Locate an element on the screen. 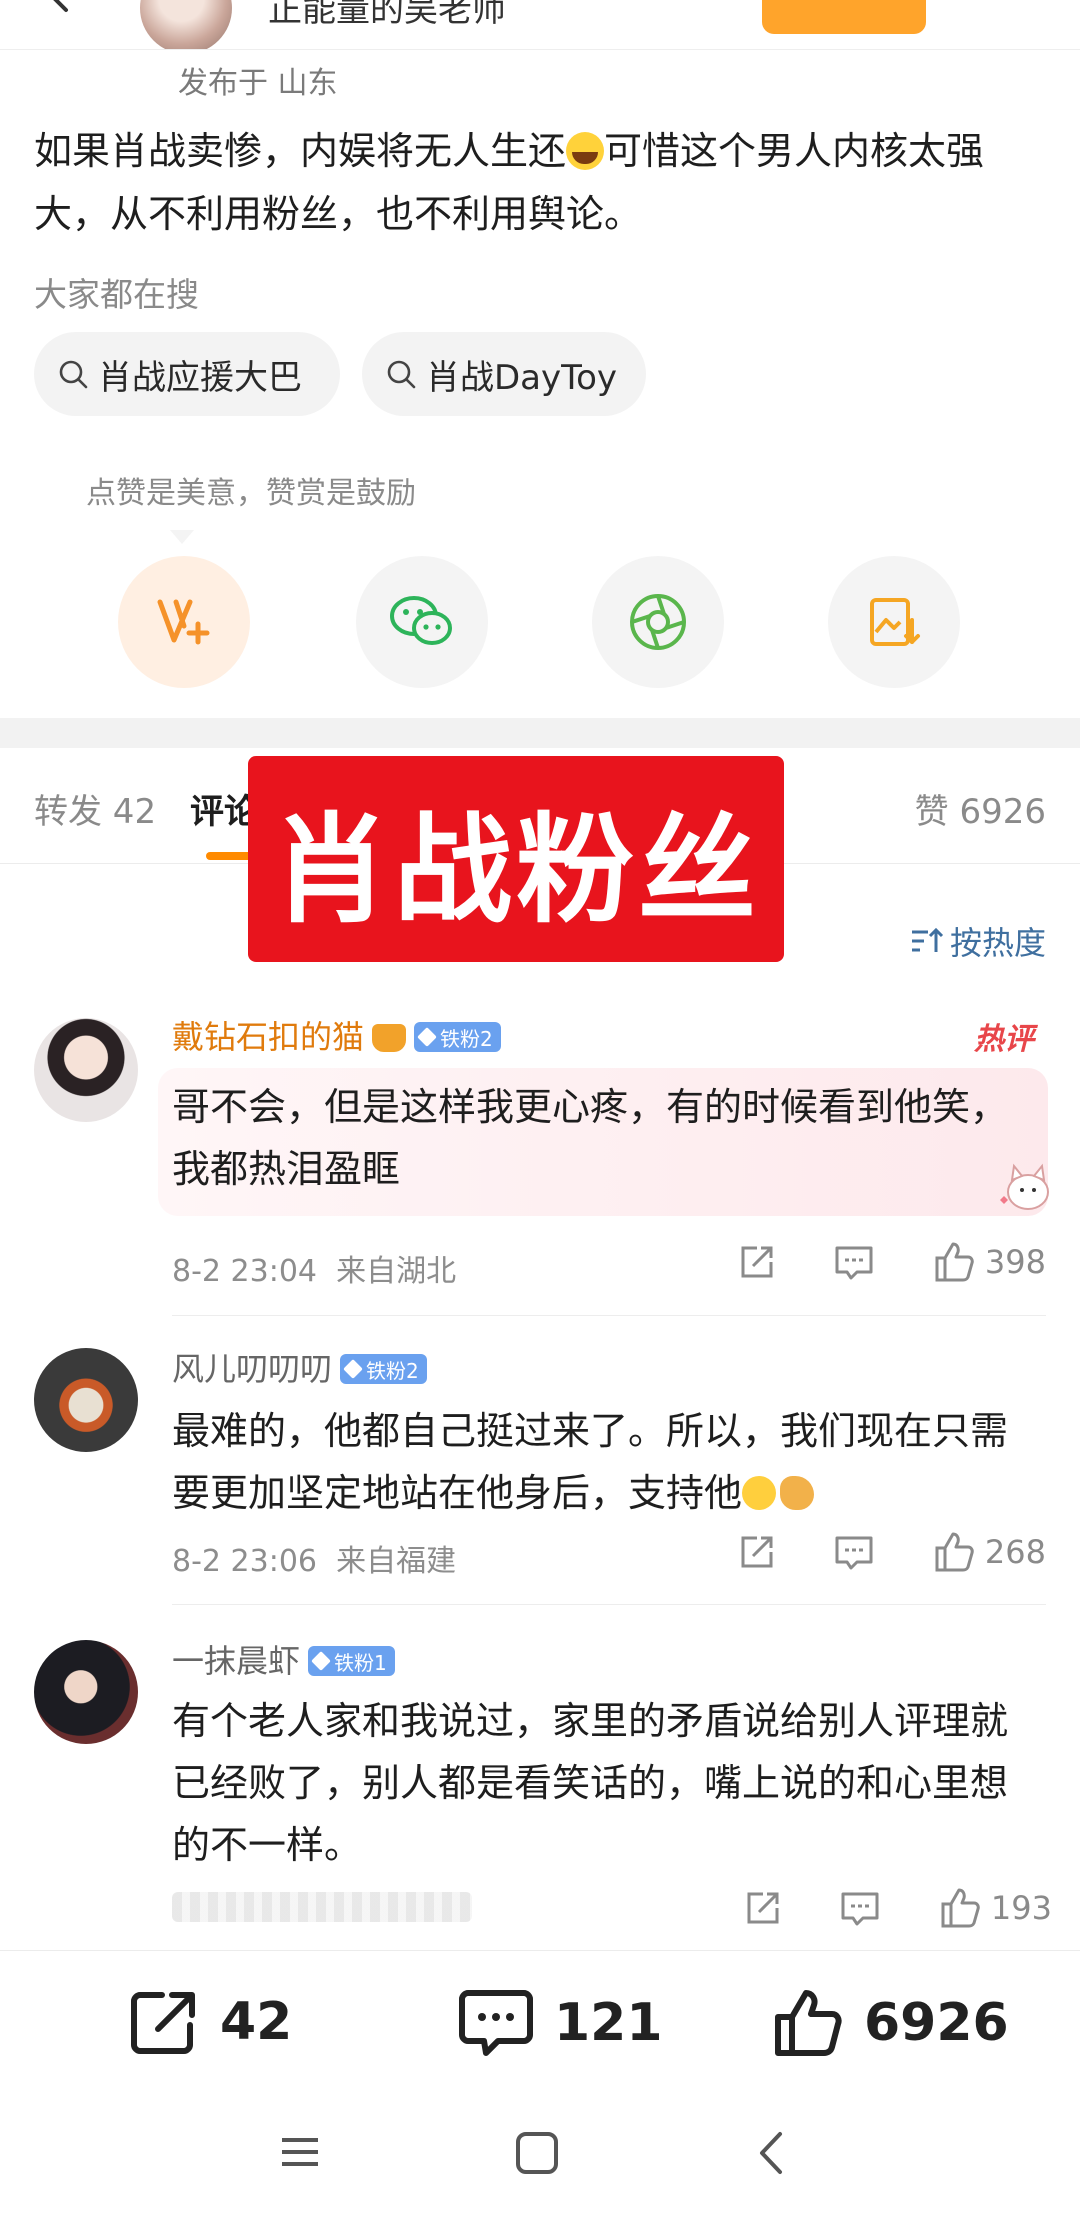  comment-actions: 193 is located at coordinates (897, 1908).